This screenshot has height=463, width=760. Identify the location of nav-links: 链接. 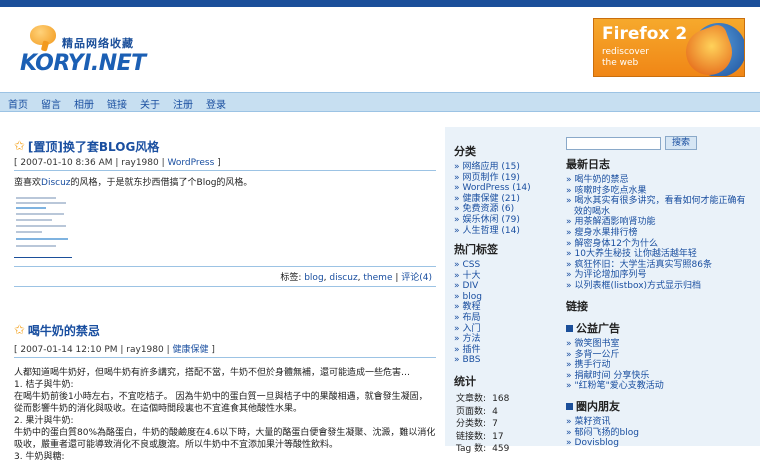
(117, 103).